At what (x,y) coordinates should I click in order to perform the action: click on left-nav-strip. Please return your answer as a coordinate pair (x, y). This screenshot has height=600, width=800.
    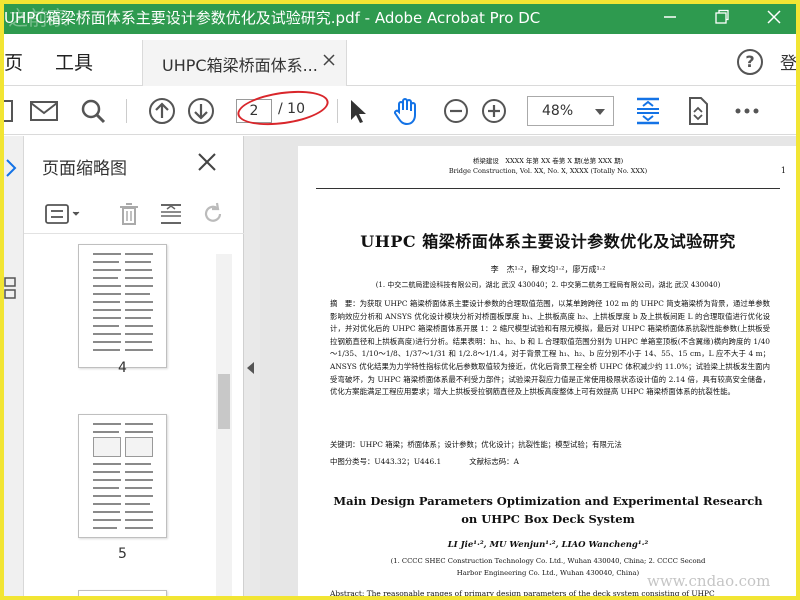
    Looking at the image, I should click on (12, 368).